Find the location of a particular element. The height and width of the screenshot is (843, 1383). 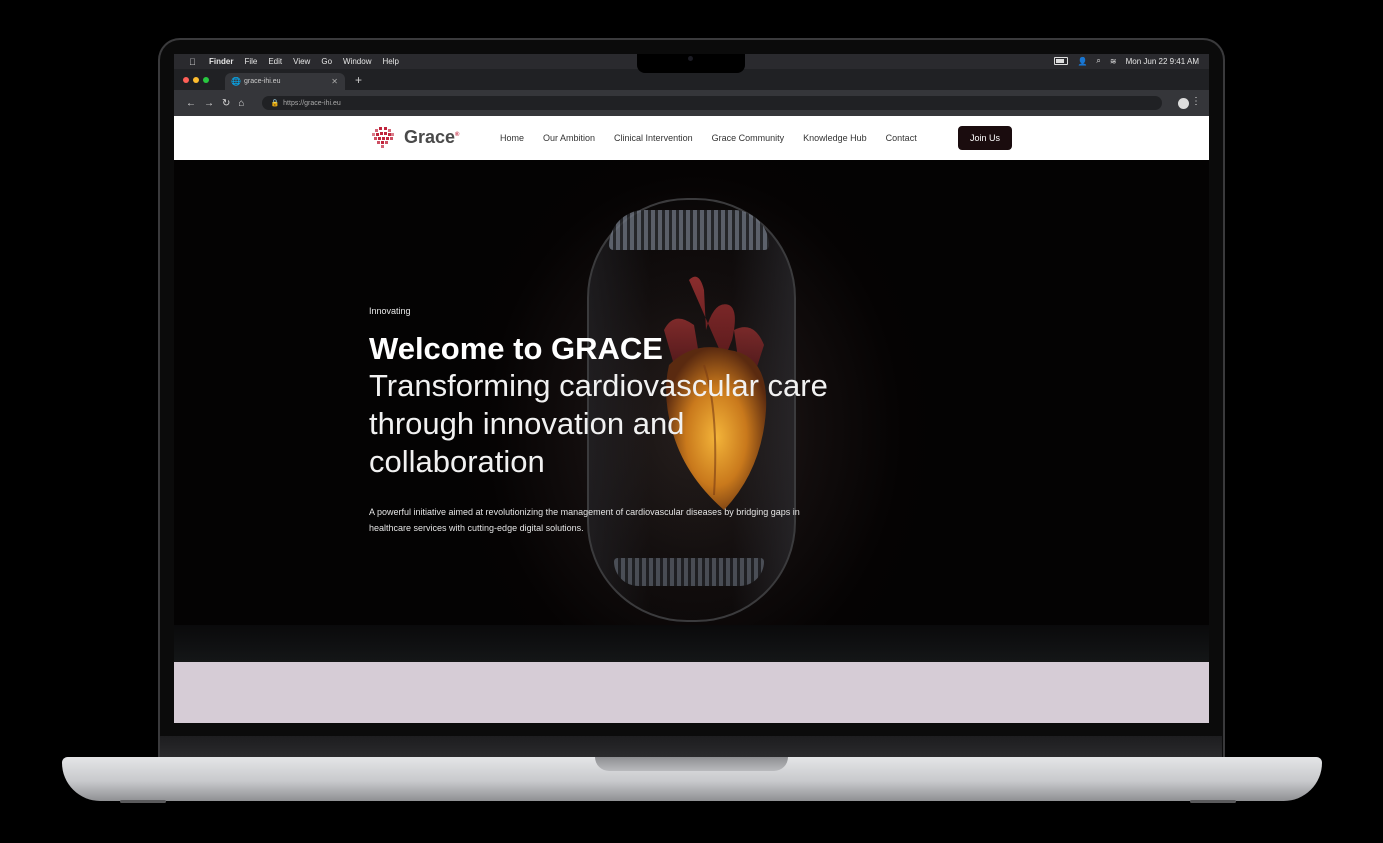

wifi-icon: ≋ is located at coordinates (1113, 61).